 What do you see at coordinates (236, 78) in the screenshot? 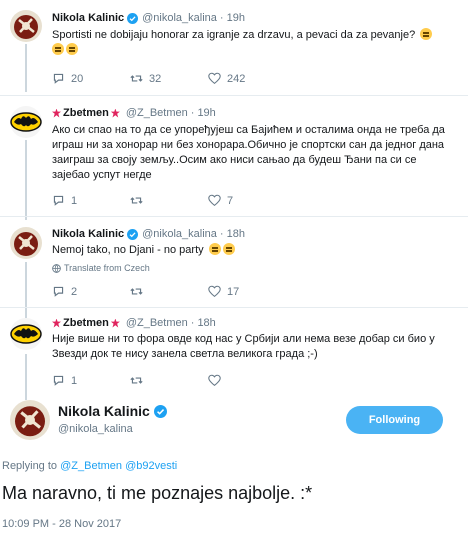
I see `like-count: 242` at bounding box center [236, 78].